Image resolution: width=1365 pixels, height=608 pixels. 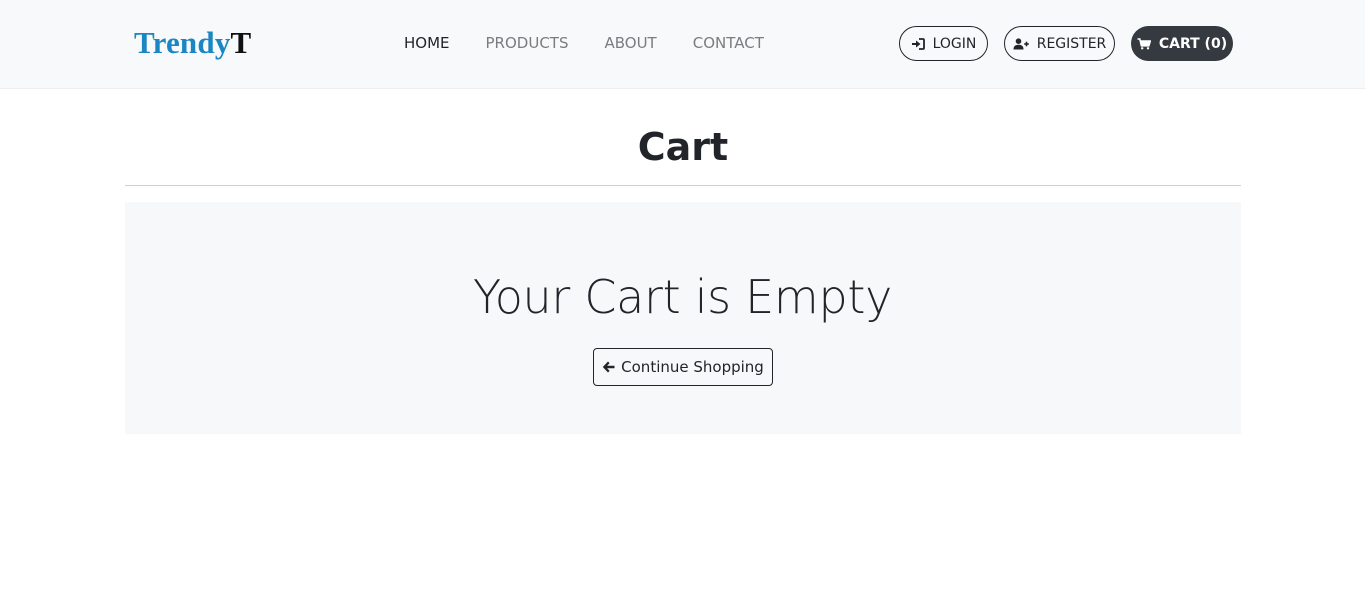 I want to click on nav-link-products: PRODUCTS, so click(x=527, y=43).